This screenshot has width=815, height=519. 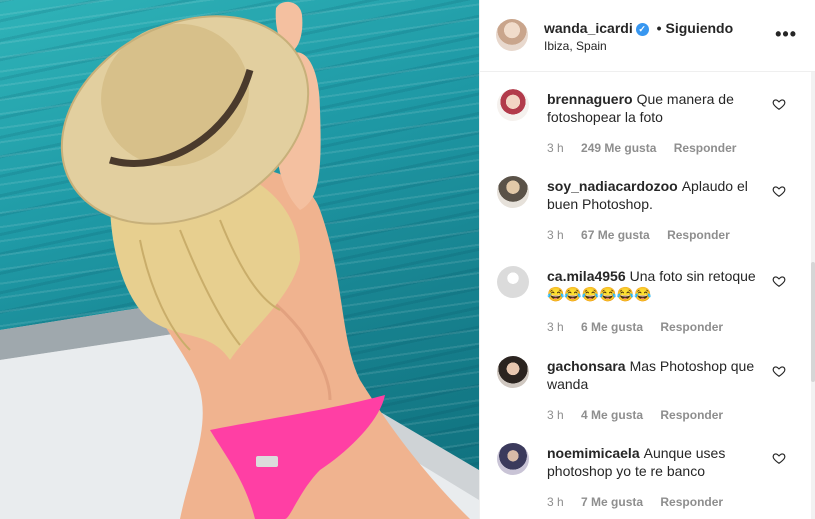 I want to click on follow-status-button: Siguiendo, so click(x=700, y=28).